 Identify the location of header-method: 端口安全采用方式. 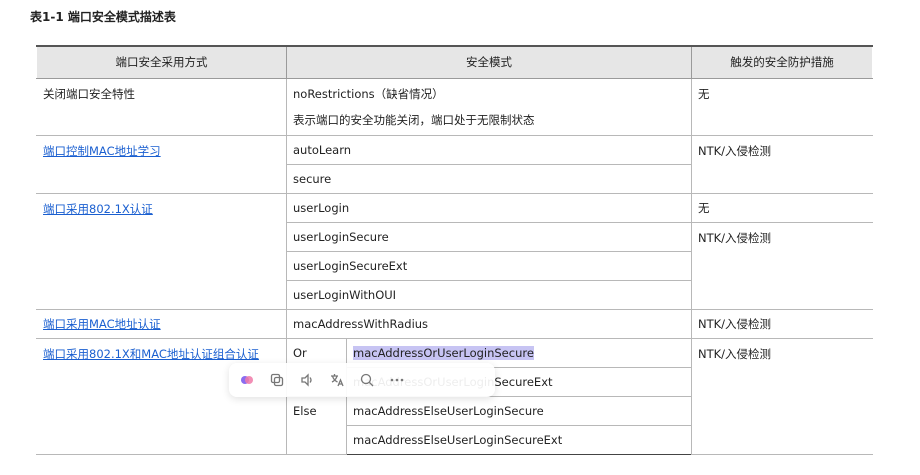
(161, 62).